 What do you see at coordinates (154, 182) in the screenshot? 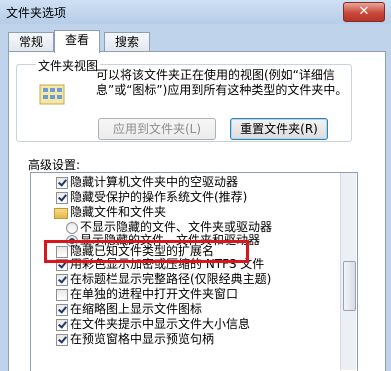
I see `setting-label: 隐藏计算机文件夹中的空驱动器` at bounding box center [154, 182].